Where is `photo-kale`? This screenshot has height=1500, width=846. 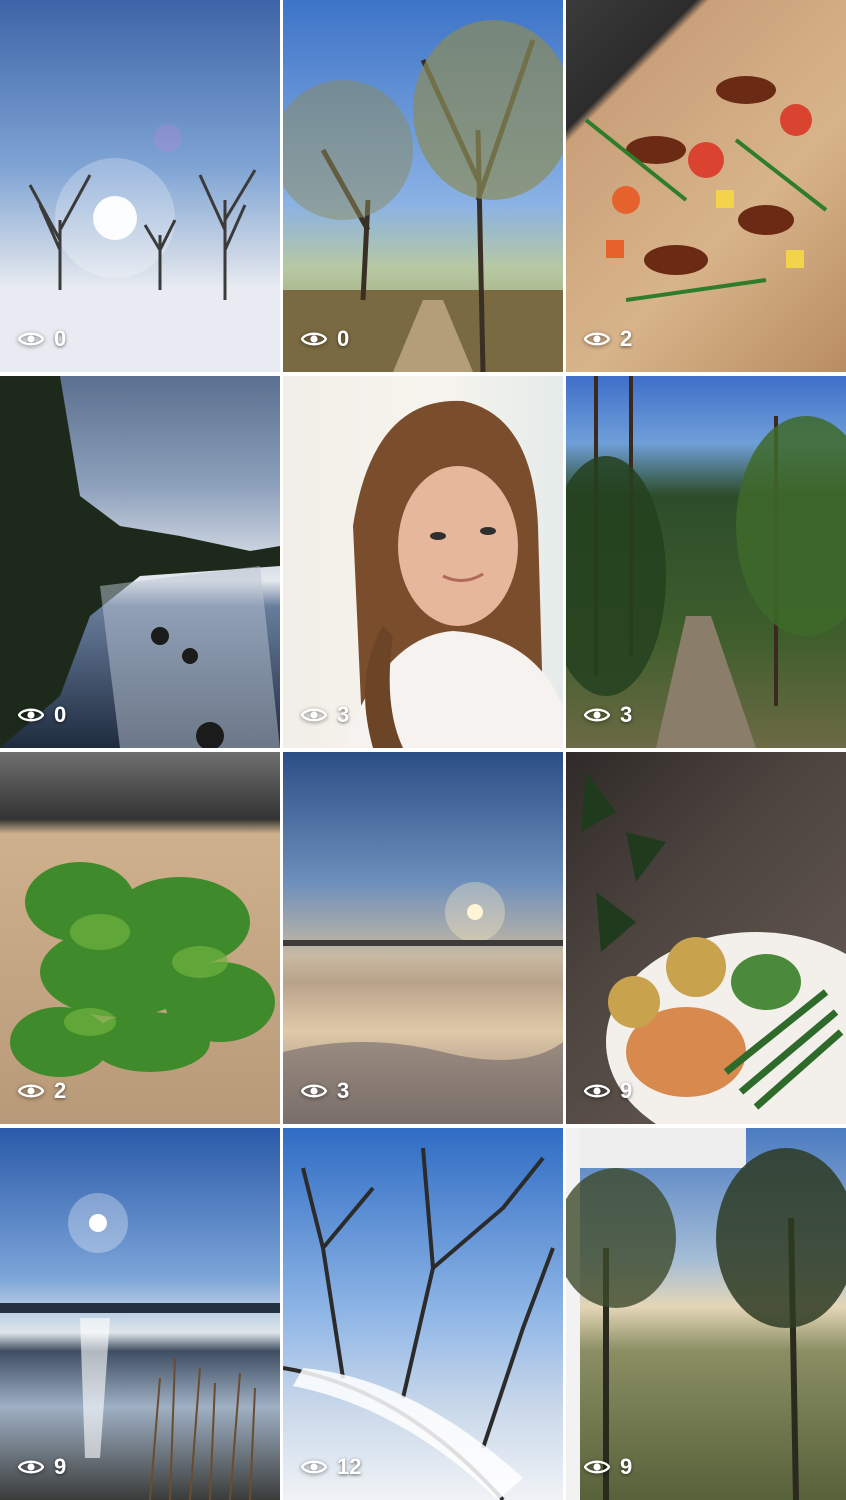 photo-kale is located at coordinates (140, 938).